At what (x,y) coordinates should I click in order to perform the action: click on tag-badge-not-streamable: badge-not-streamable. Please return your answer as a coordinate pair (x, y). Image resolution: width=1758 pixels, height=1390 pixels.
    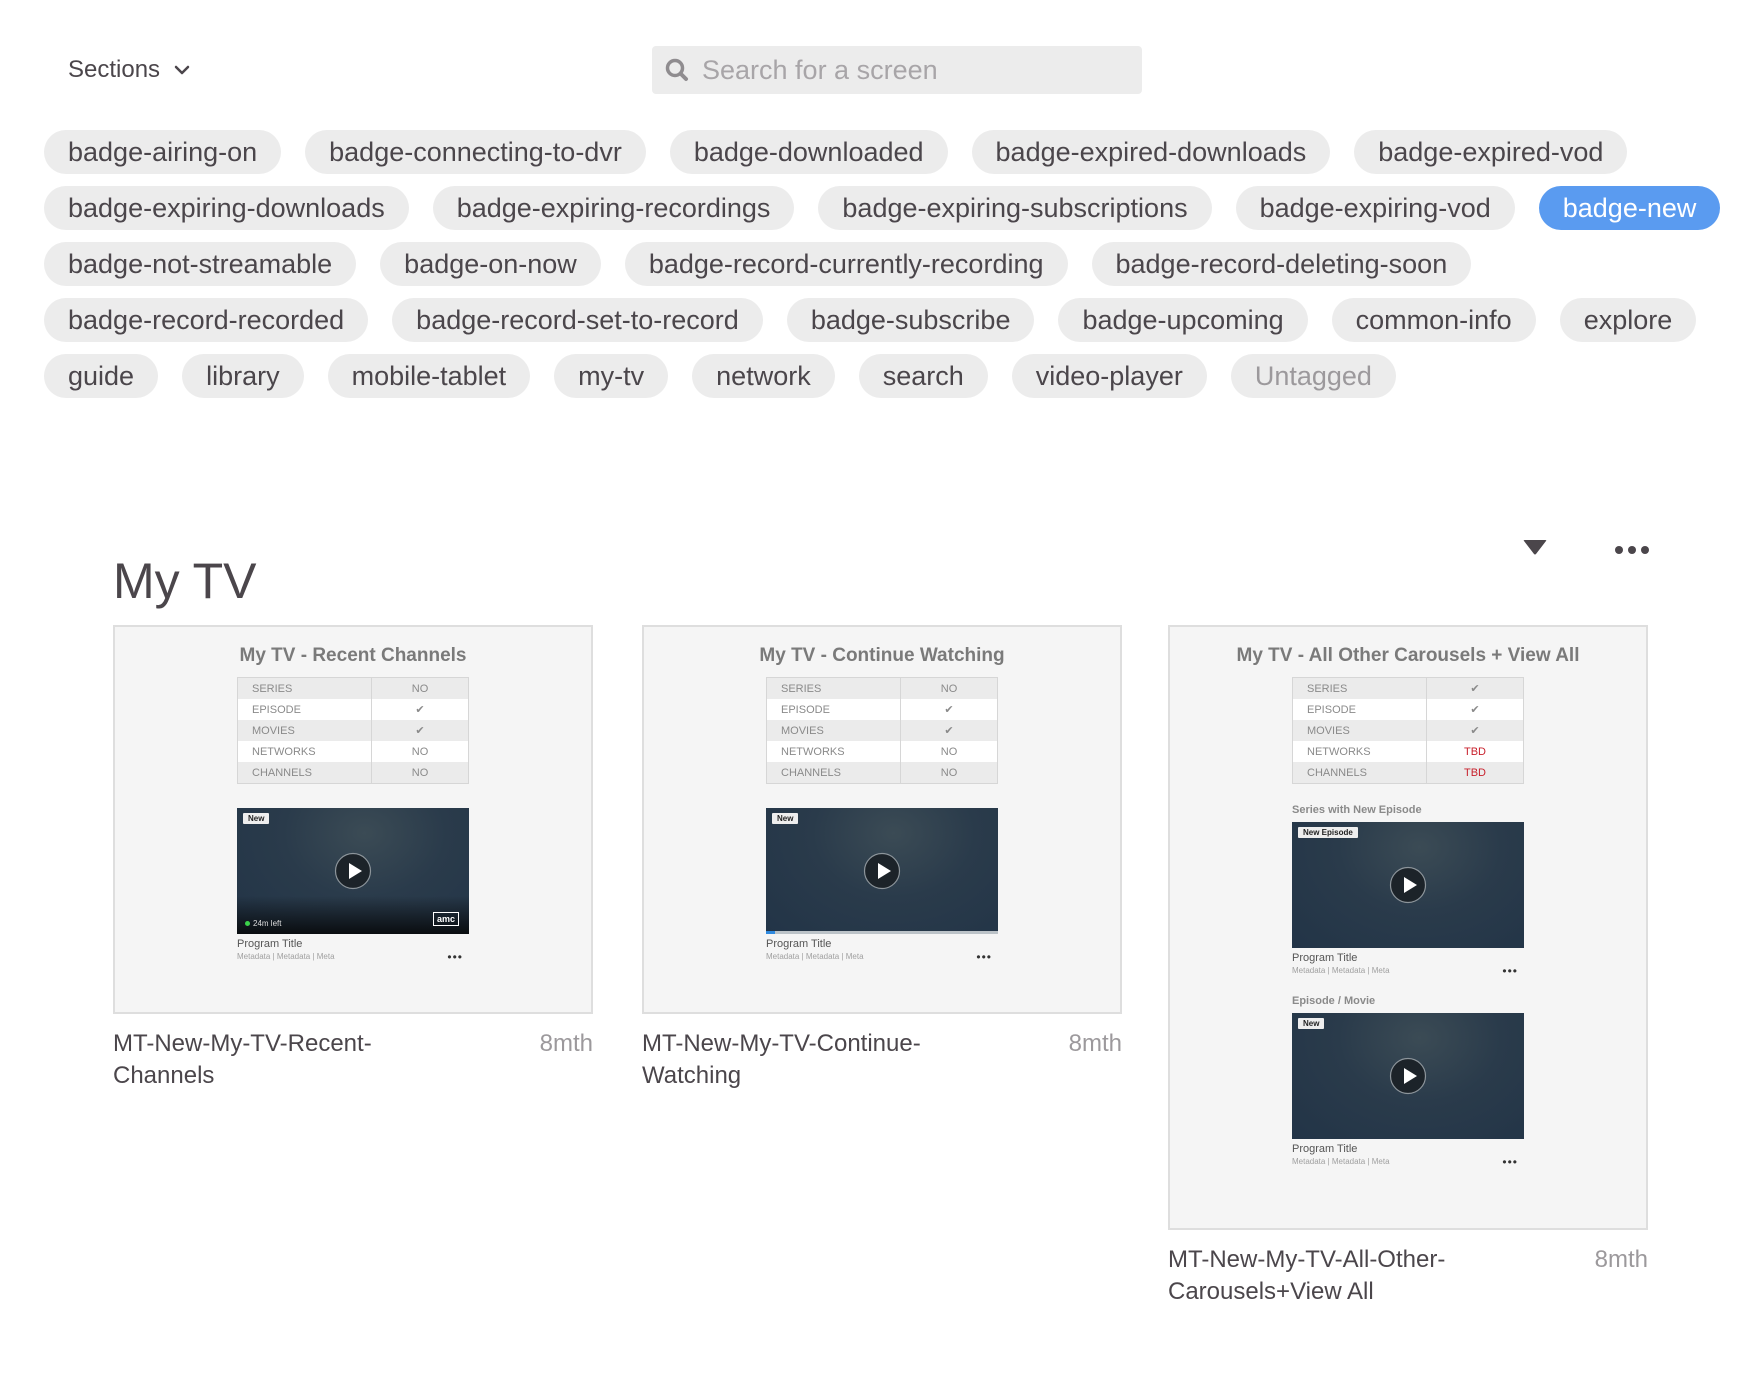
    Looking at the image, I should click on (200, 264).